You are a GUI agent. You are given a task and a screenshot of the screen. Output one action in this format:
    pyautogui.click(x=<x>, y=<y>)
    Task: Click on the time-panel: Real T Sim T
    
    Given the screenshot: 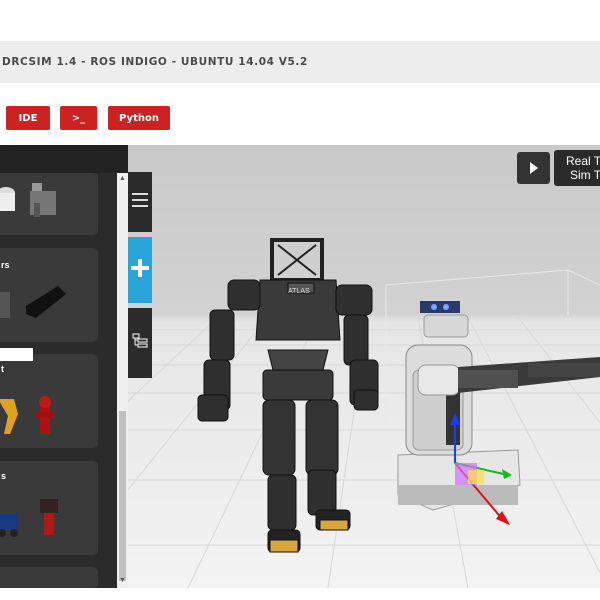 What is the action you would take?
    pyautogui.click(x=577, y=168)
    